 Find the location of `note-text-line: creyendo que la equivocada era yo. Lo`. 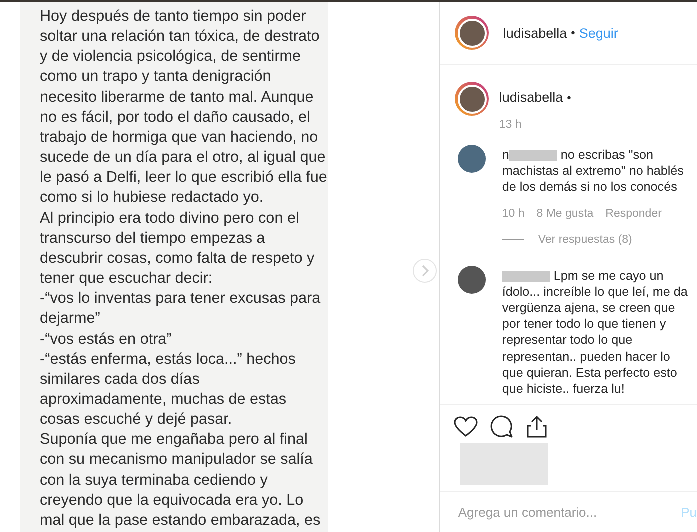

note-text-line: creyendo que la equivocada era yo. Lo is located at coordinates (172, 500).